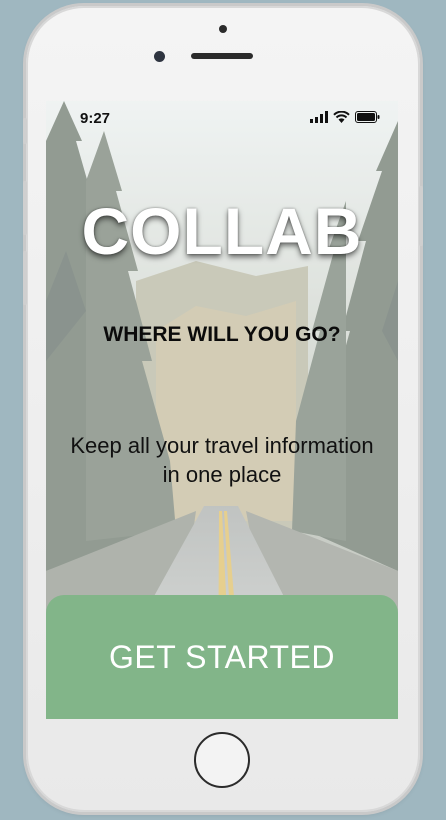 The image size is (446, 820). What do you see at coordinates (222, 231) in the screenshot?
I see `app-logo: COLLAB` at bounding box center [222, 231].